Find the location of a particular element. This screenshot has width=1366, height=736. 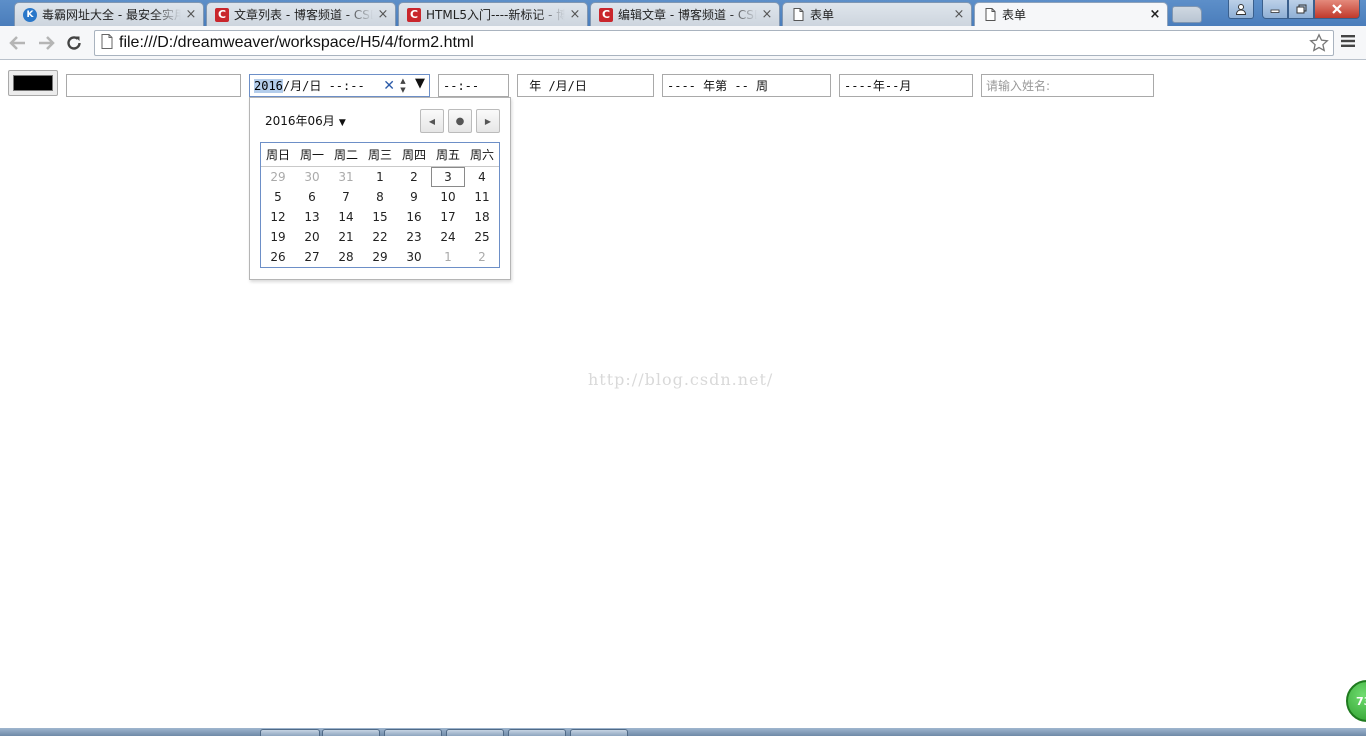

tab-form-active: 表单 × is located at coordinates (1071, 14).